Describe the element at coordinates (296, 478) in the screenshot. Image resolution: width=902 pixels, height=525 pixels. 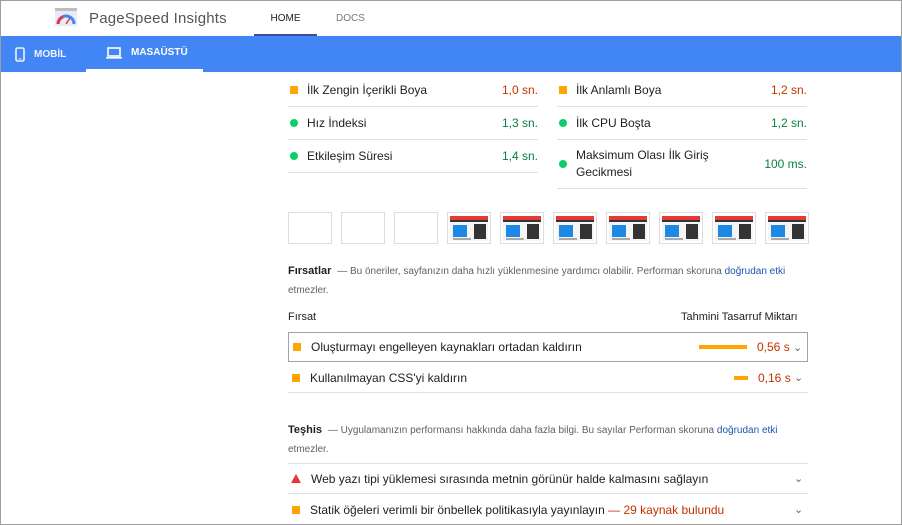
I see `fail-triangle-icon` at that location.